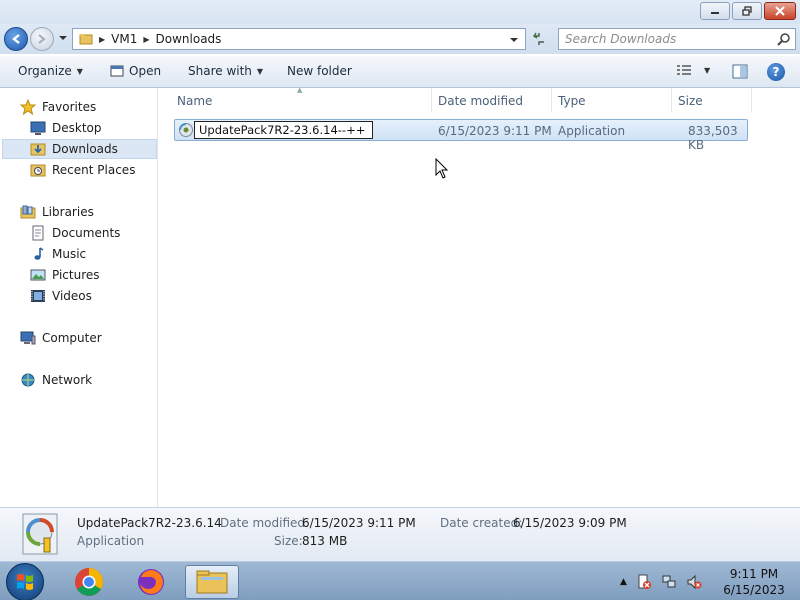 The height and width of the screenshot is (600, 800). What do you see at coordinates (72, 296) in the screenshot?
I see `sidebar-item-label: Videos` at bounding box center [72, 296].